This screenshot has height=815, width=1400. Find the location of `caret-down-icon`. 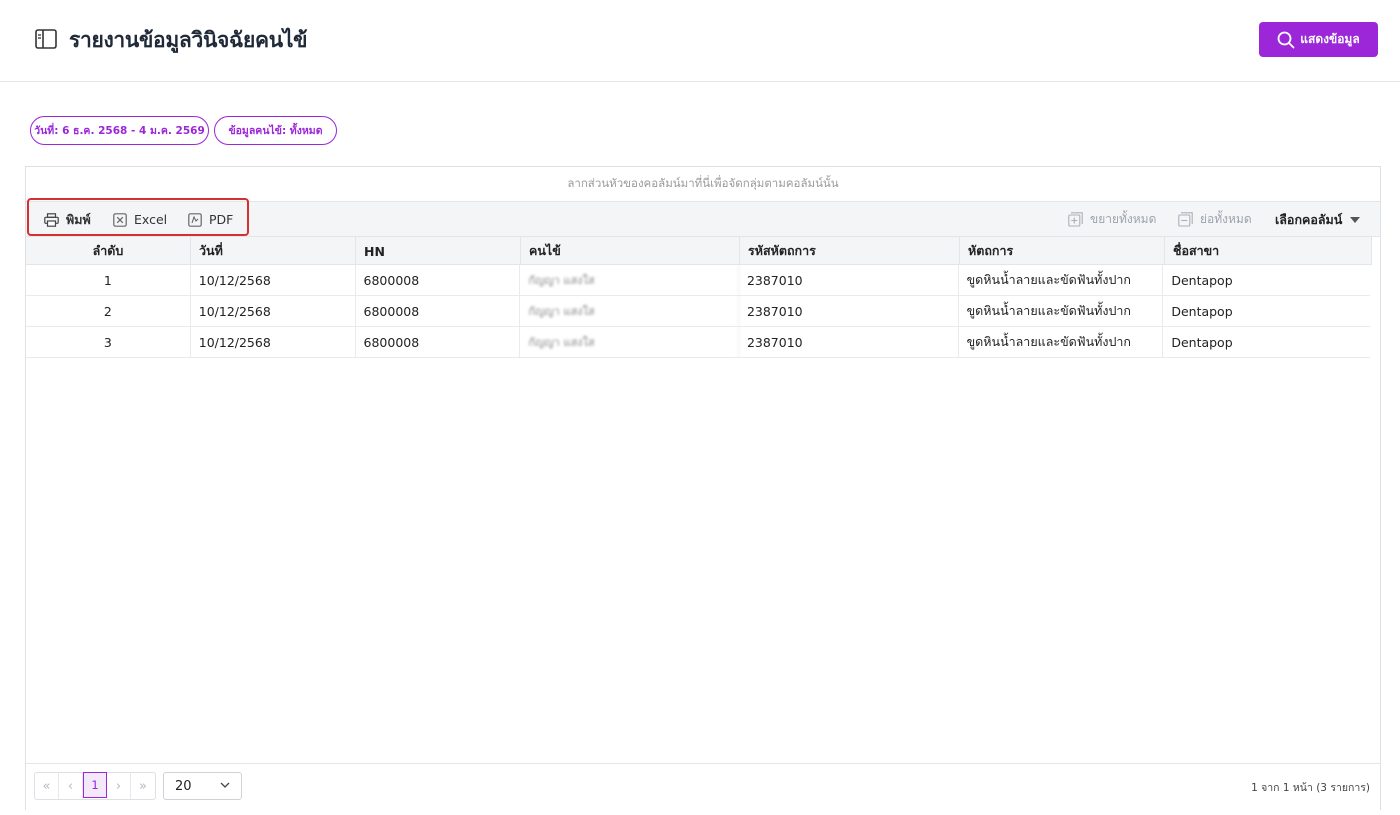

caret-down-icon is located at coordinates (1355, 219).